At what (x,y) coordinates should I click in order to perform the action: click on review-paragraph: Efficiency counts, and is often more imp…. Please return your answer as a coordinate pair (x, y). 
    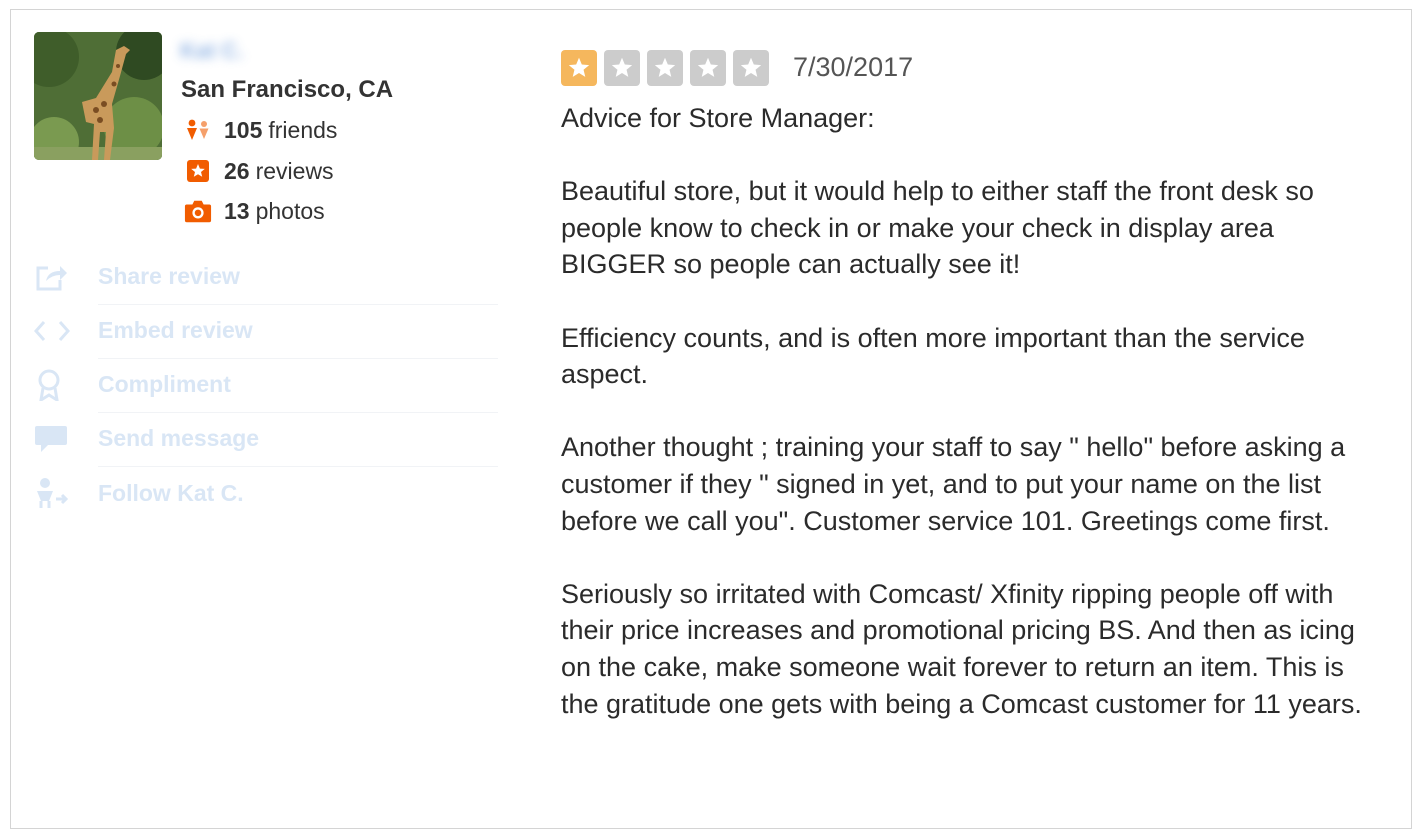
    Looking at the image, I should click on (933, 356).